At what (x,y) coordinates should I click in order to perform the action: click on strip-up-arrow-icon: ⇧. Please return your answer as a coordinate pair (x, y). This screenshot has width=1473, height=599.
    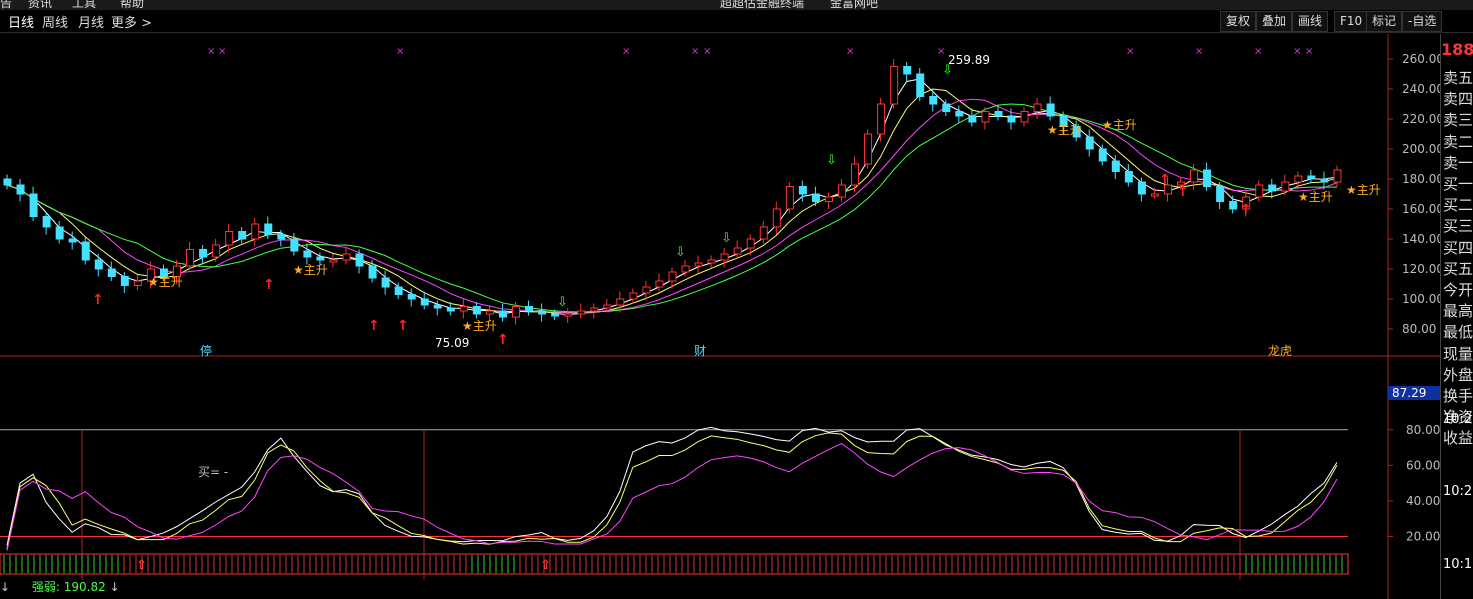
    Looking at the image, I should click on (141, 565).